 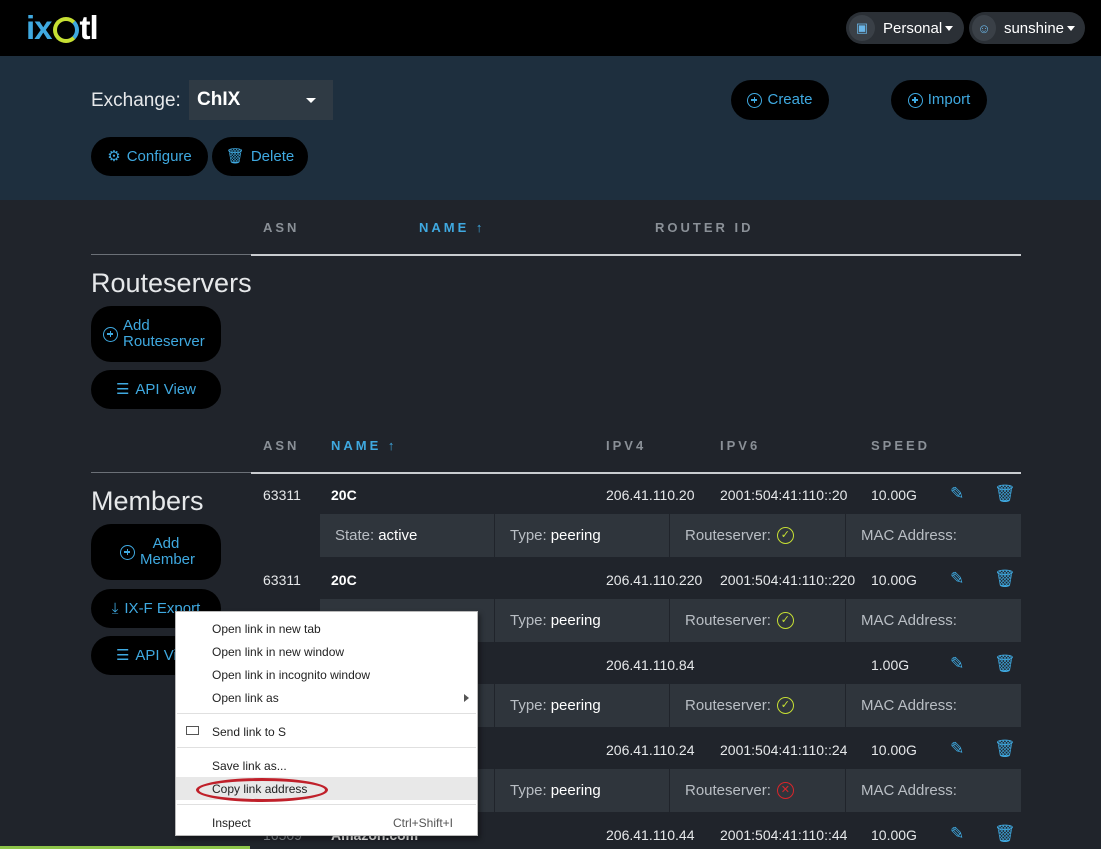 I want to click on add-routeserver-button: Add Routeserver, so click(x=156, y=334).